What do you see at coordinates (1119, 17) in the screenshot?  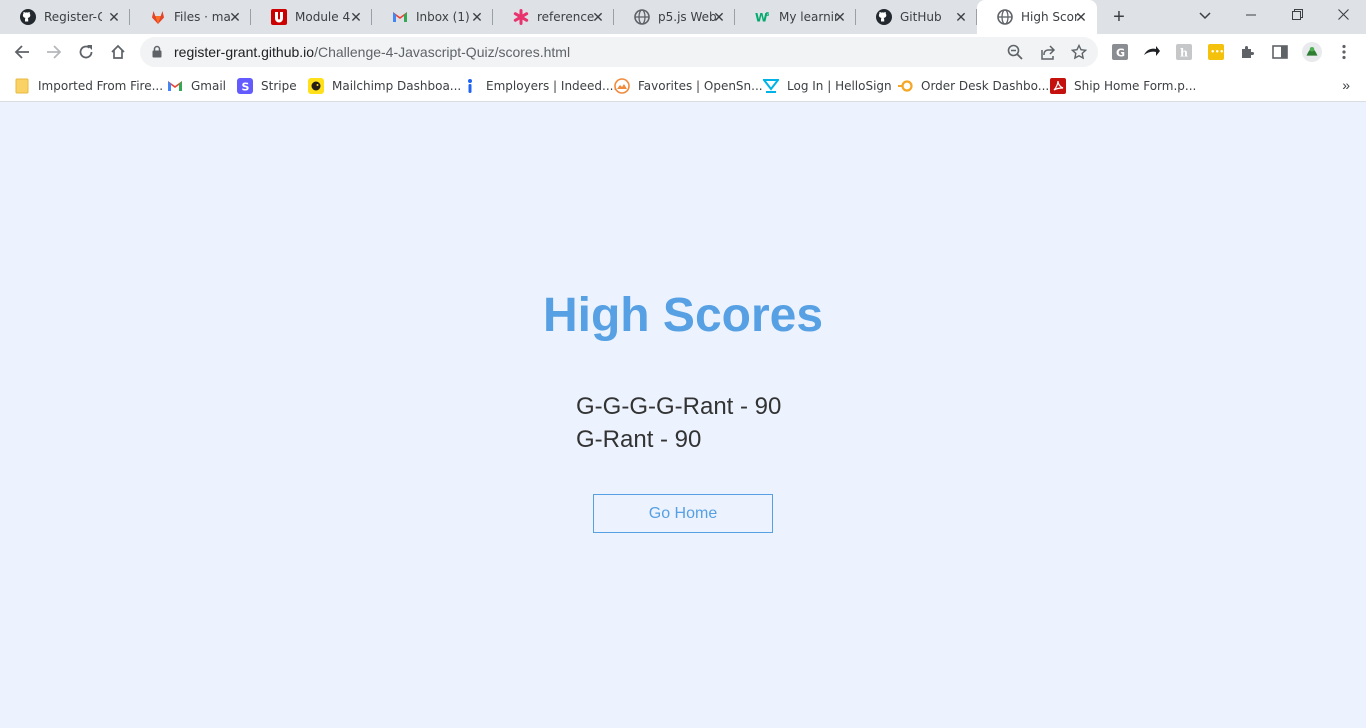 I see `new-tab-button: +` at bounding box center [1119, 17].